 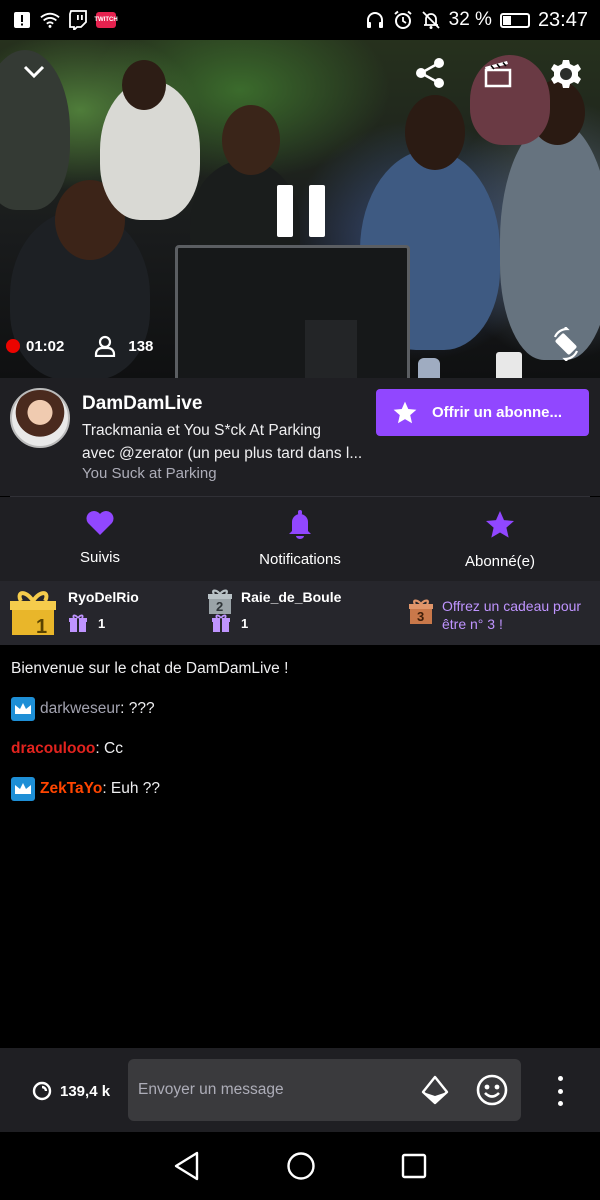 I want to click on recents-icon, so click(x=414, y=1166).